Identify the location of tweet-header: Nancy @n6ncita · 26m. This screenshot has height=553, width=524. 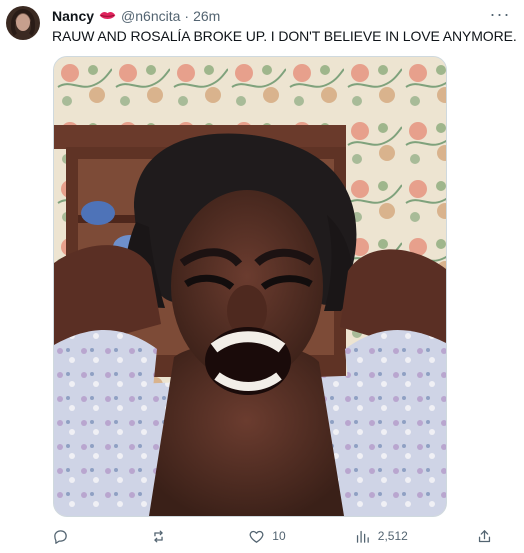
(136, 16).